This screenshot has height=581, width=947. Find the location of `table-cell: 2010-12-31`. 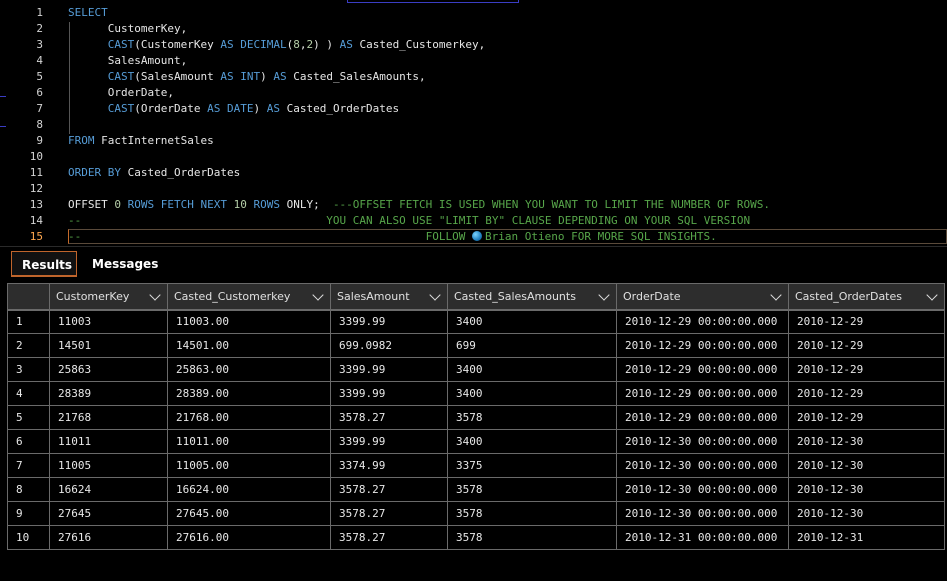

table-cell: 2010-12-31 is located at coordinates (866, 537).